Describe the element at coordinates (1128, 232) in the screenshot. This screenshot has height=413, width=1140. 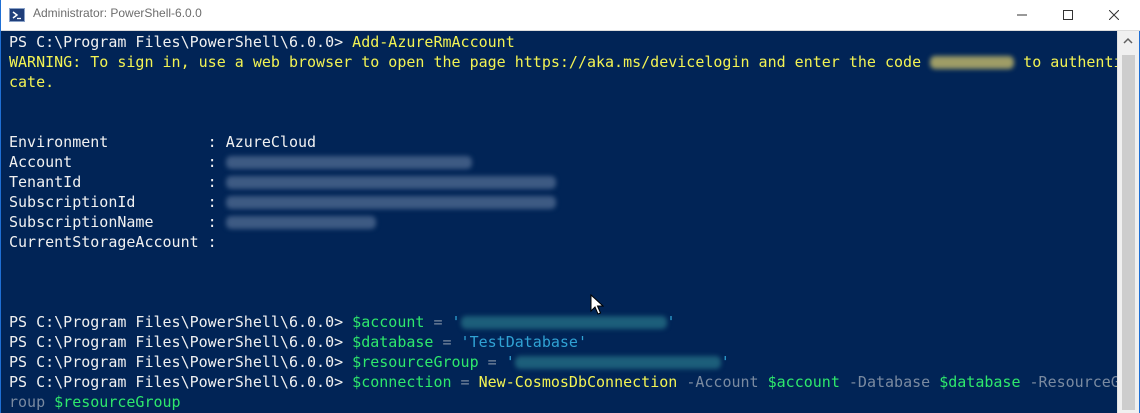
I see `scrollbar-thumb` at that location.